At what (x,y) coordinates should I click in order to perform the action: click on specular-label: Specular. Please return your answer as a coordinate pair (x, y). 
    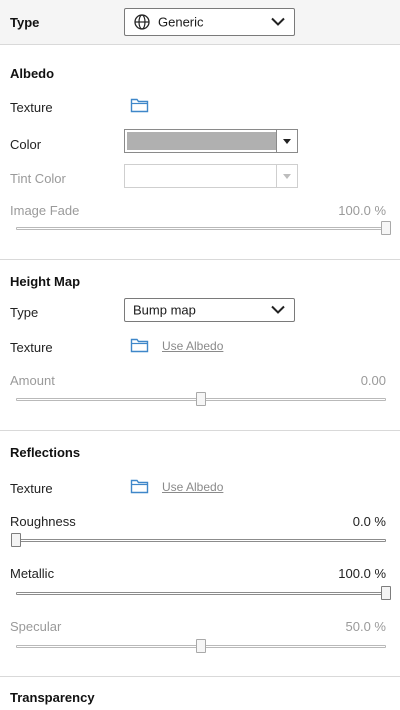
    Looking at the image, I should click on (36, 626).